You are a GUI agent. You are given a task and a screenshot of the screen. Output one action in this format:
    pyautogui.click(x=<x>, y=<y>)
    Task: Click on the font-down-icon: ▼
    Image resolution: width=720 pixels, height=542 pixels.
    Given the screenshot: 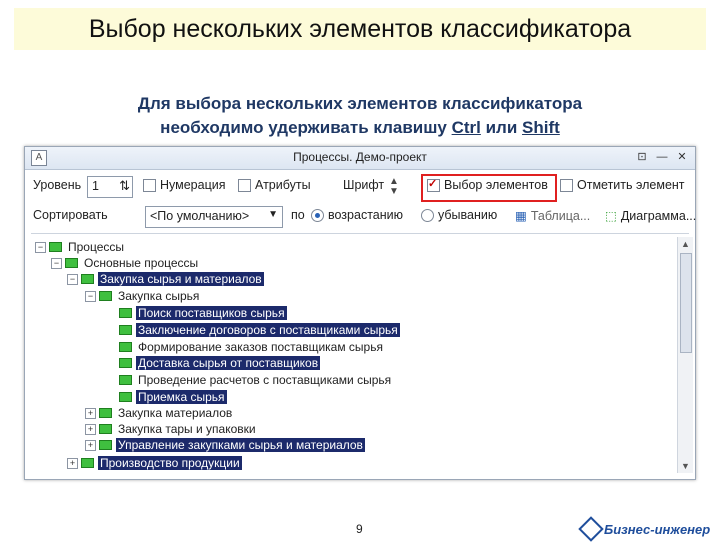 What is the action you would take?
    pyautogui.click(x=394, y=191)
    